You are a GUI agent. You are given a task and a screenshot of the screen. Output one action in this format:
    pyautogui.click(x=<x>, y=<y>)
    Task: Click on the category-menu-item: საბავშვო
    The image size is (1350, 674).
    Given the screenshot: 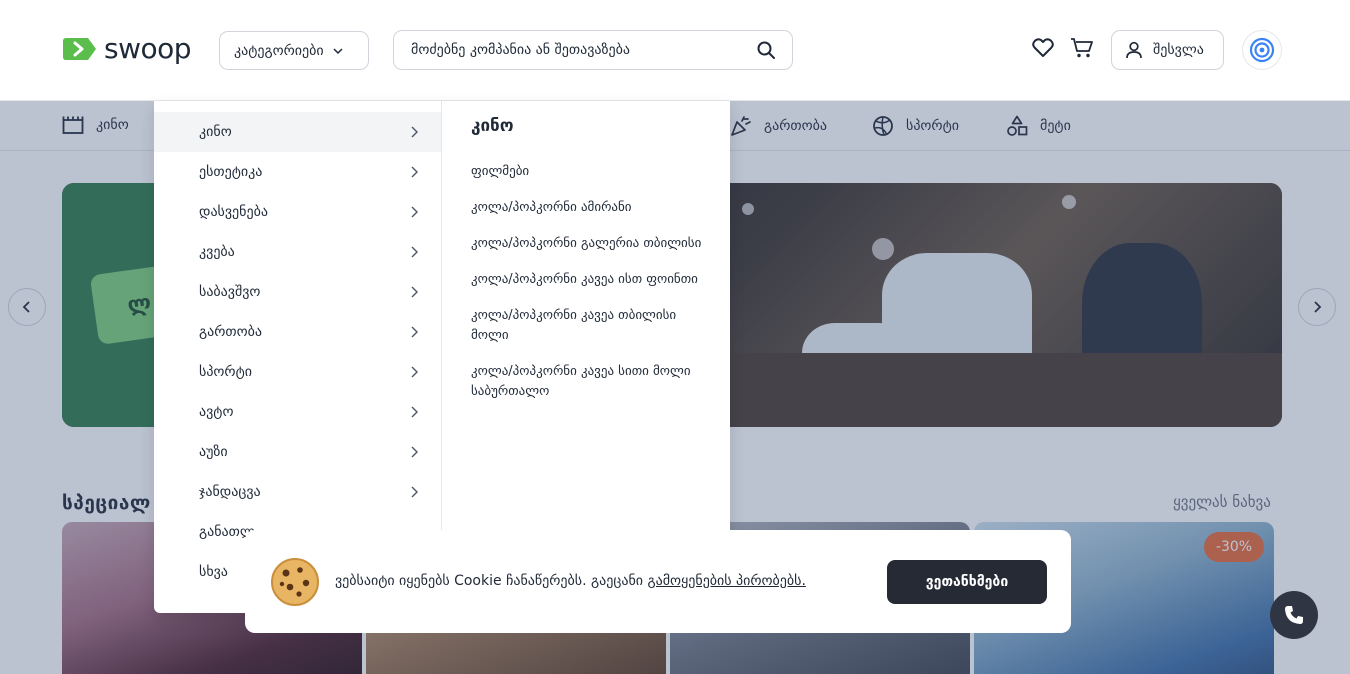 What is the action you would take?
    pyautogui.click(x=297, y=292)
    